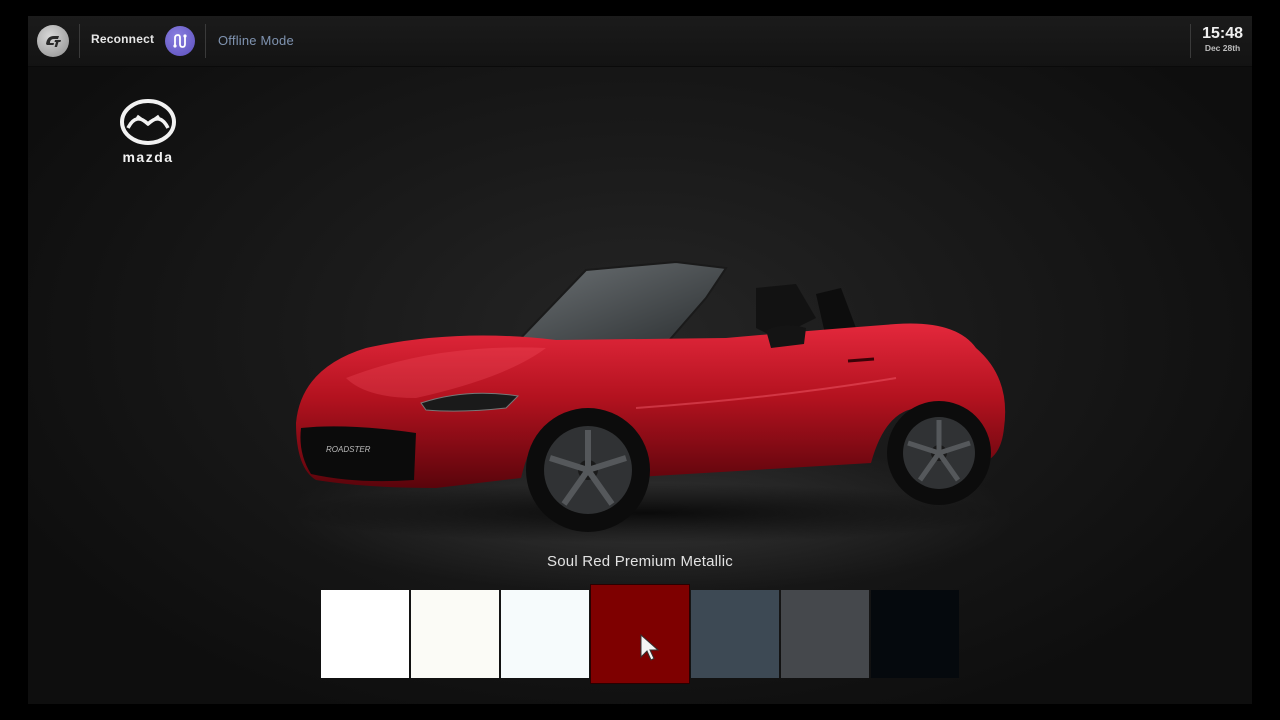 This screenshot has width=1280, height=720. What do you see at coordinates (148, 122) in the screenshot?
I see `mazda-logo-icon` at bounding box center [148, 122].